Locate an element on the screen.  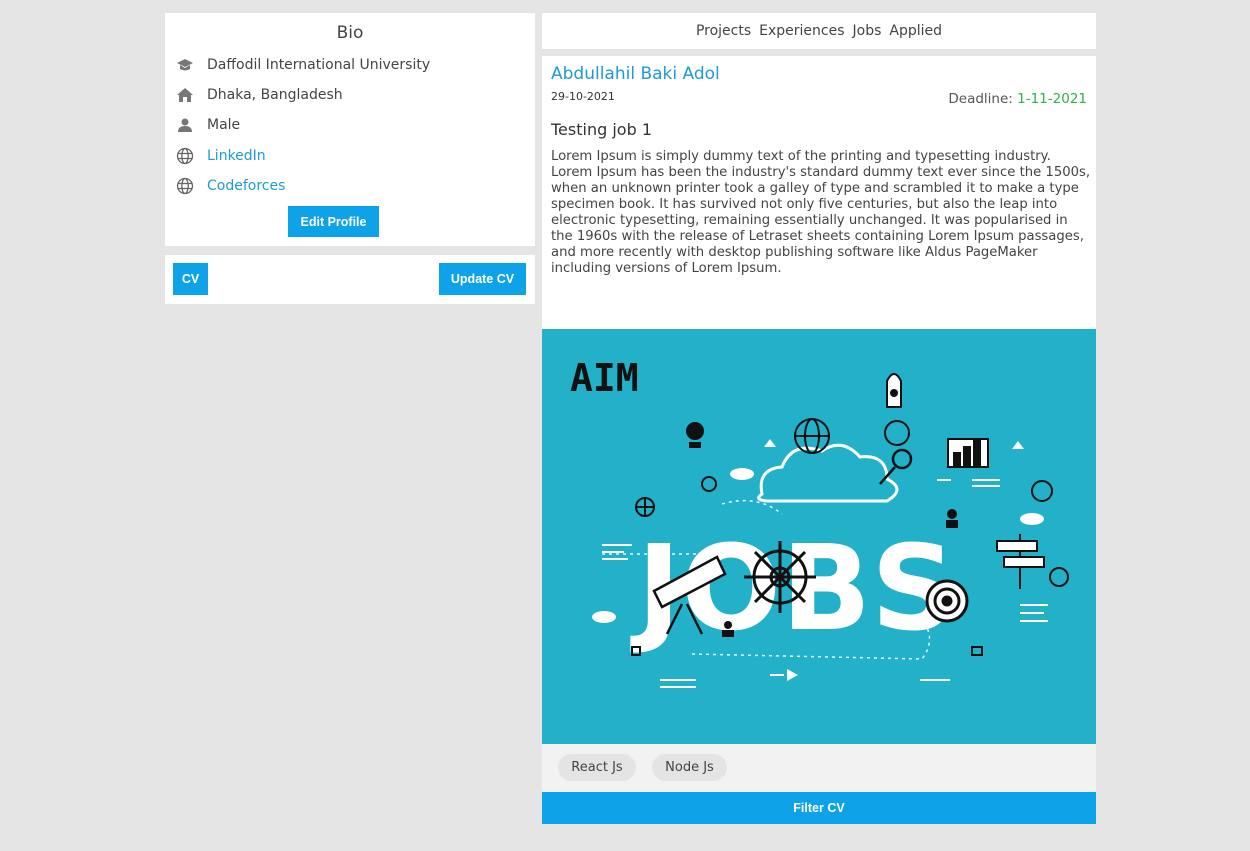
graduation-cap-icon is located at coordinates (185, 65).